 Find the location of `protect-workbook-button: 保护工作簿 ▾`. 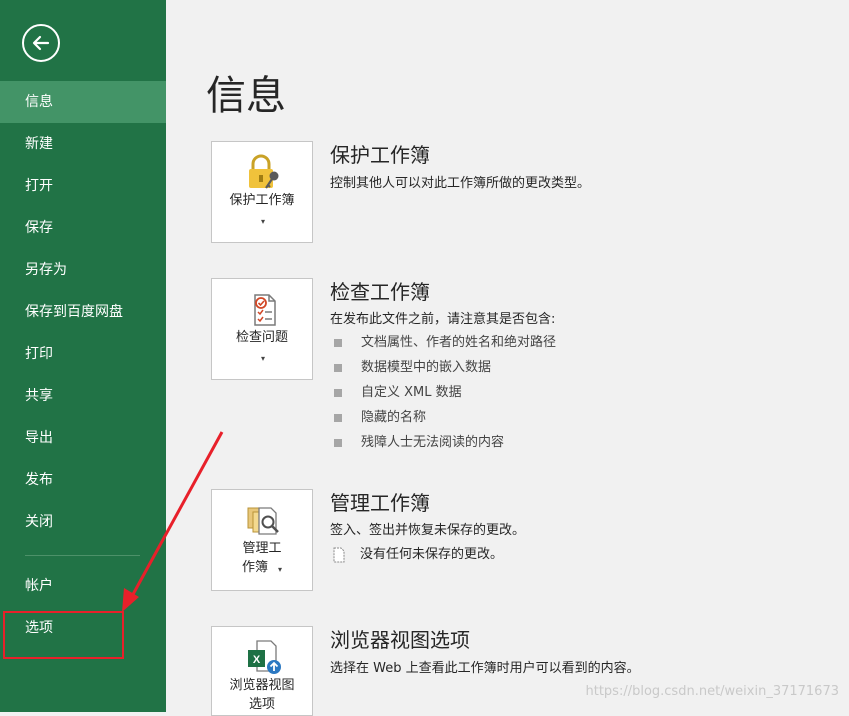

protect-workbook-button: 保护工作簿 ▾ is located at coordinates (262, 192).